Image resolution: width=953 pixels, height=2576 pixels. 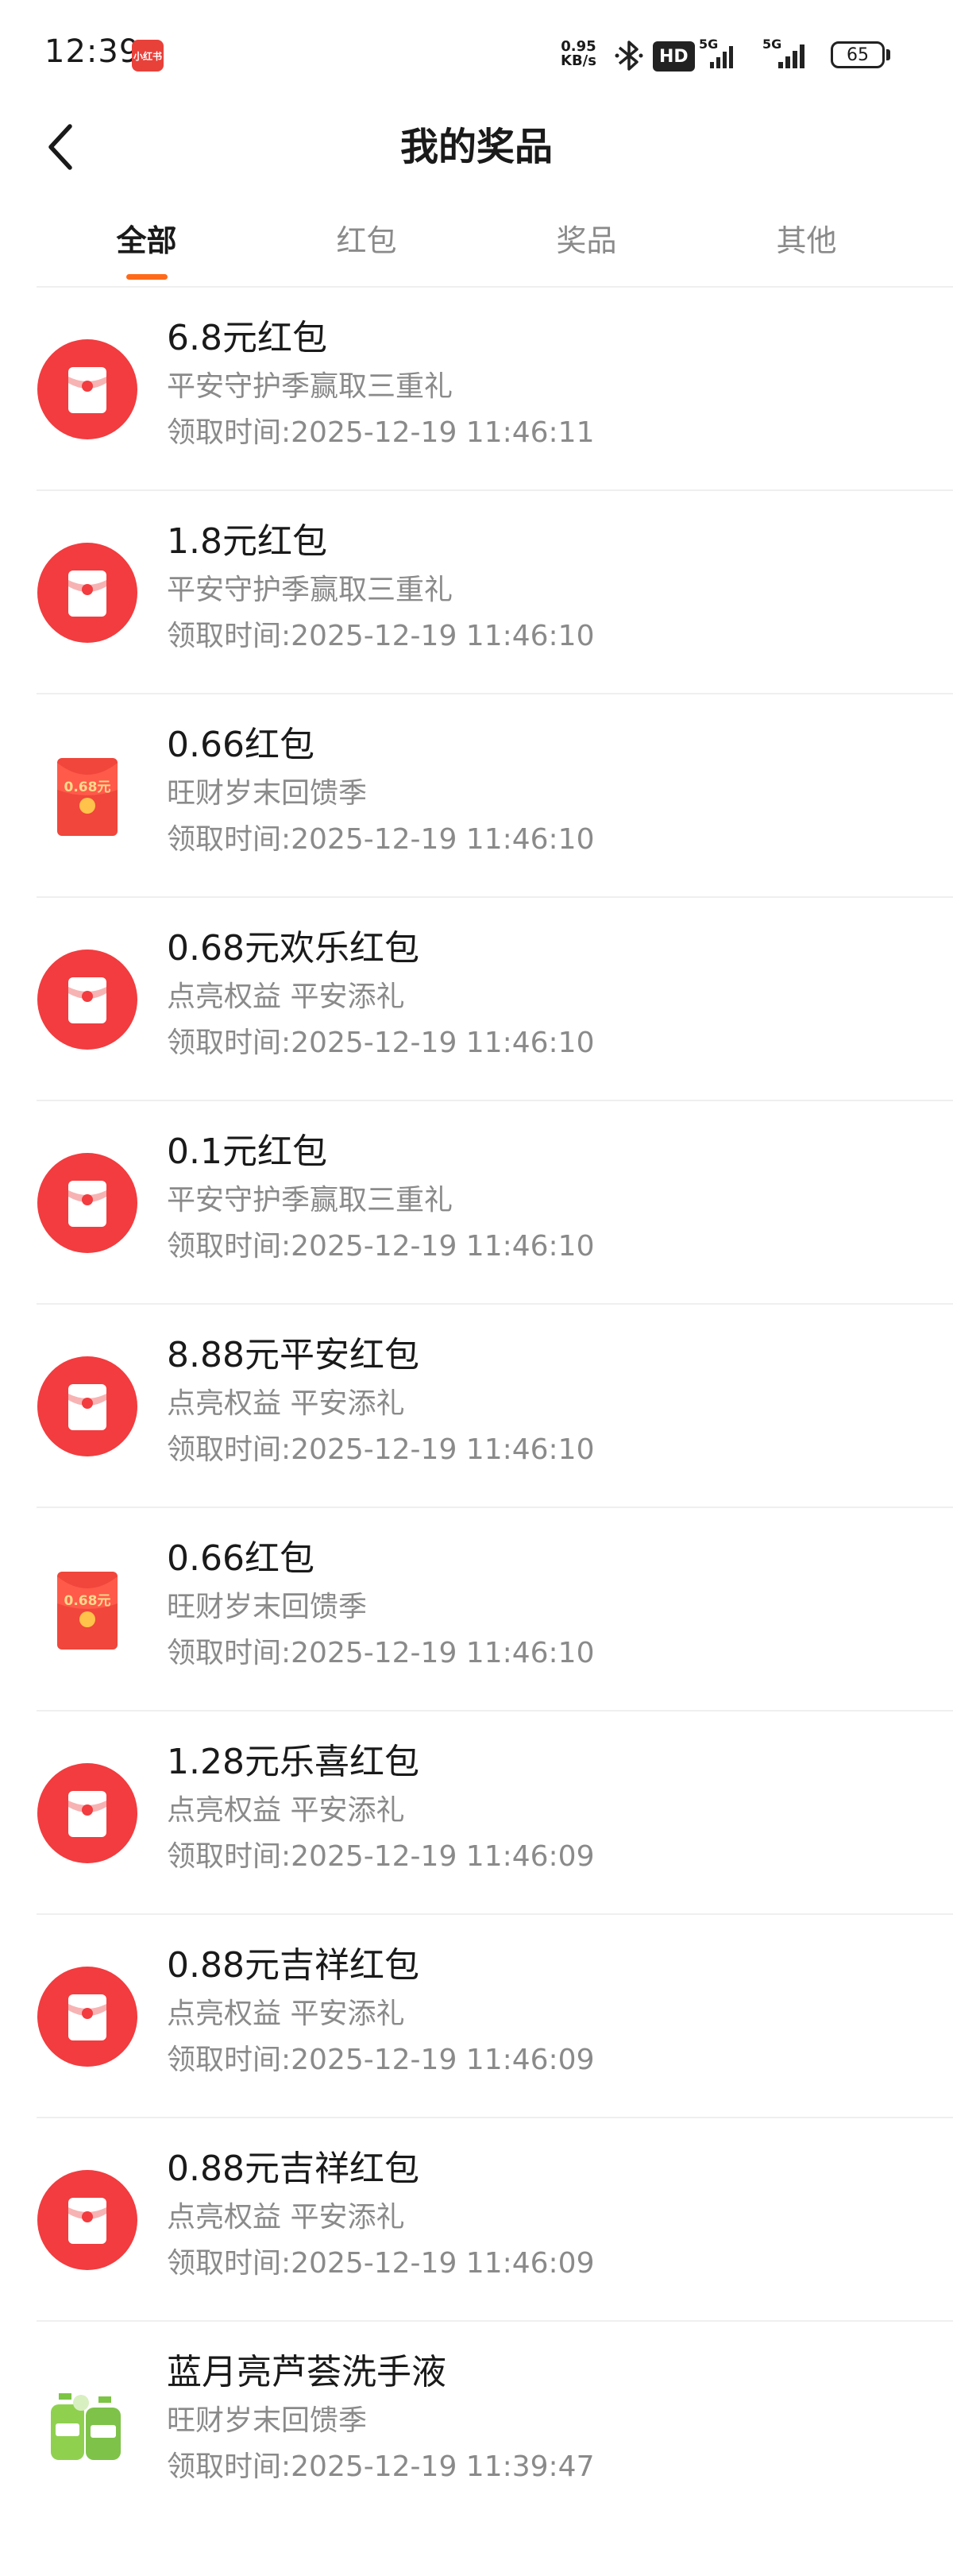 What do you see at coordinates (148, 56) in the screenshot?
I see `notification-app-icon: 小红书` at bounding box center [148, 56].